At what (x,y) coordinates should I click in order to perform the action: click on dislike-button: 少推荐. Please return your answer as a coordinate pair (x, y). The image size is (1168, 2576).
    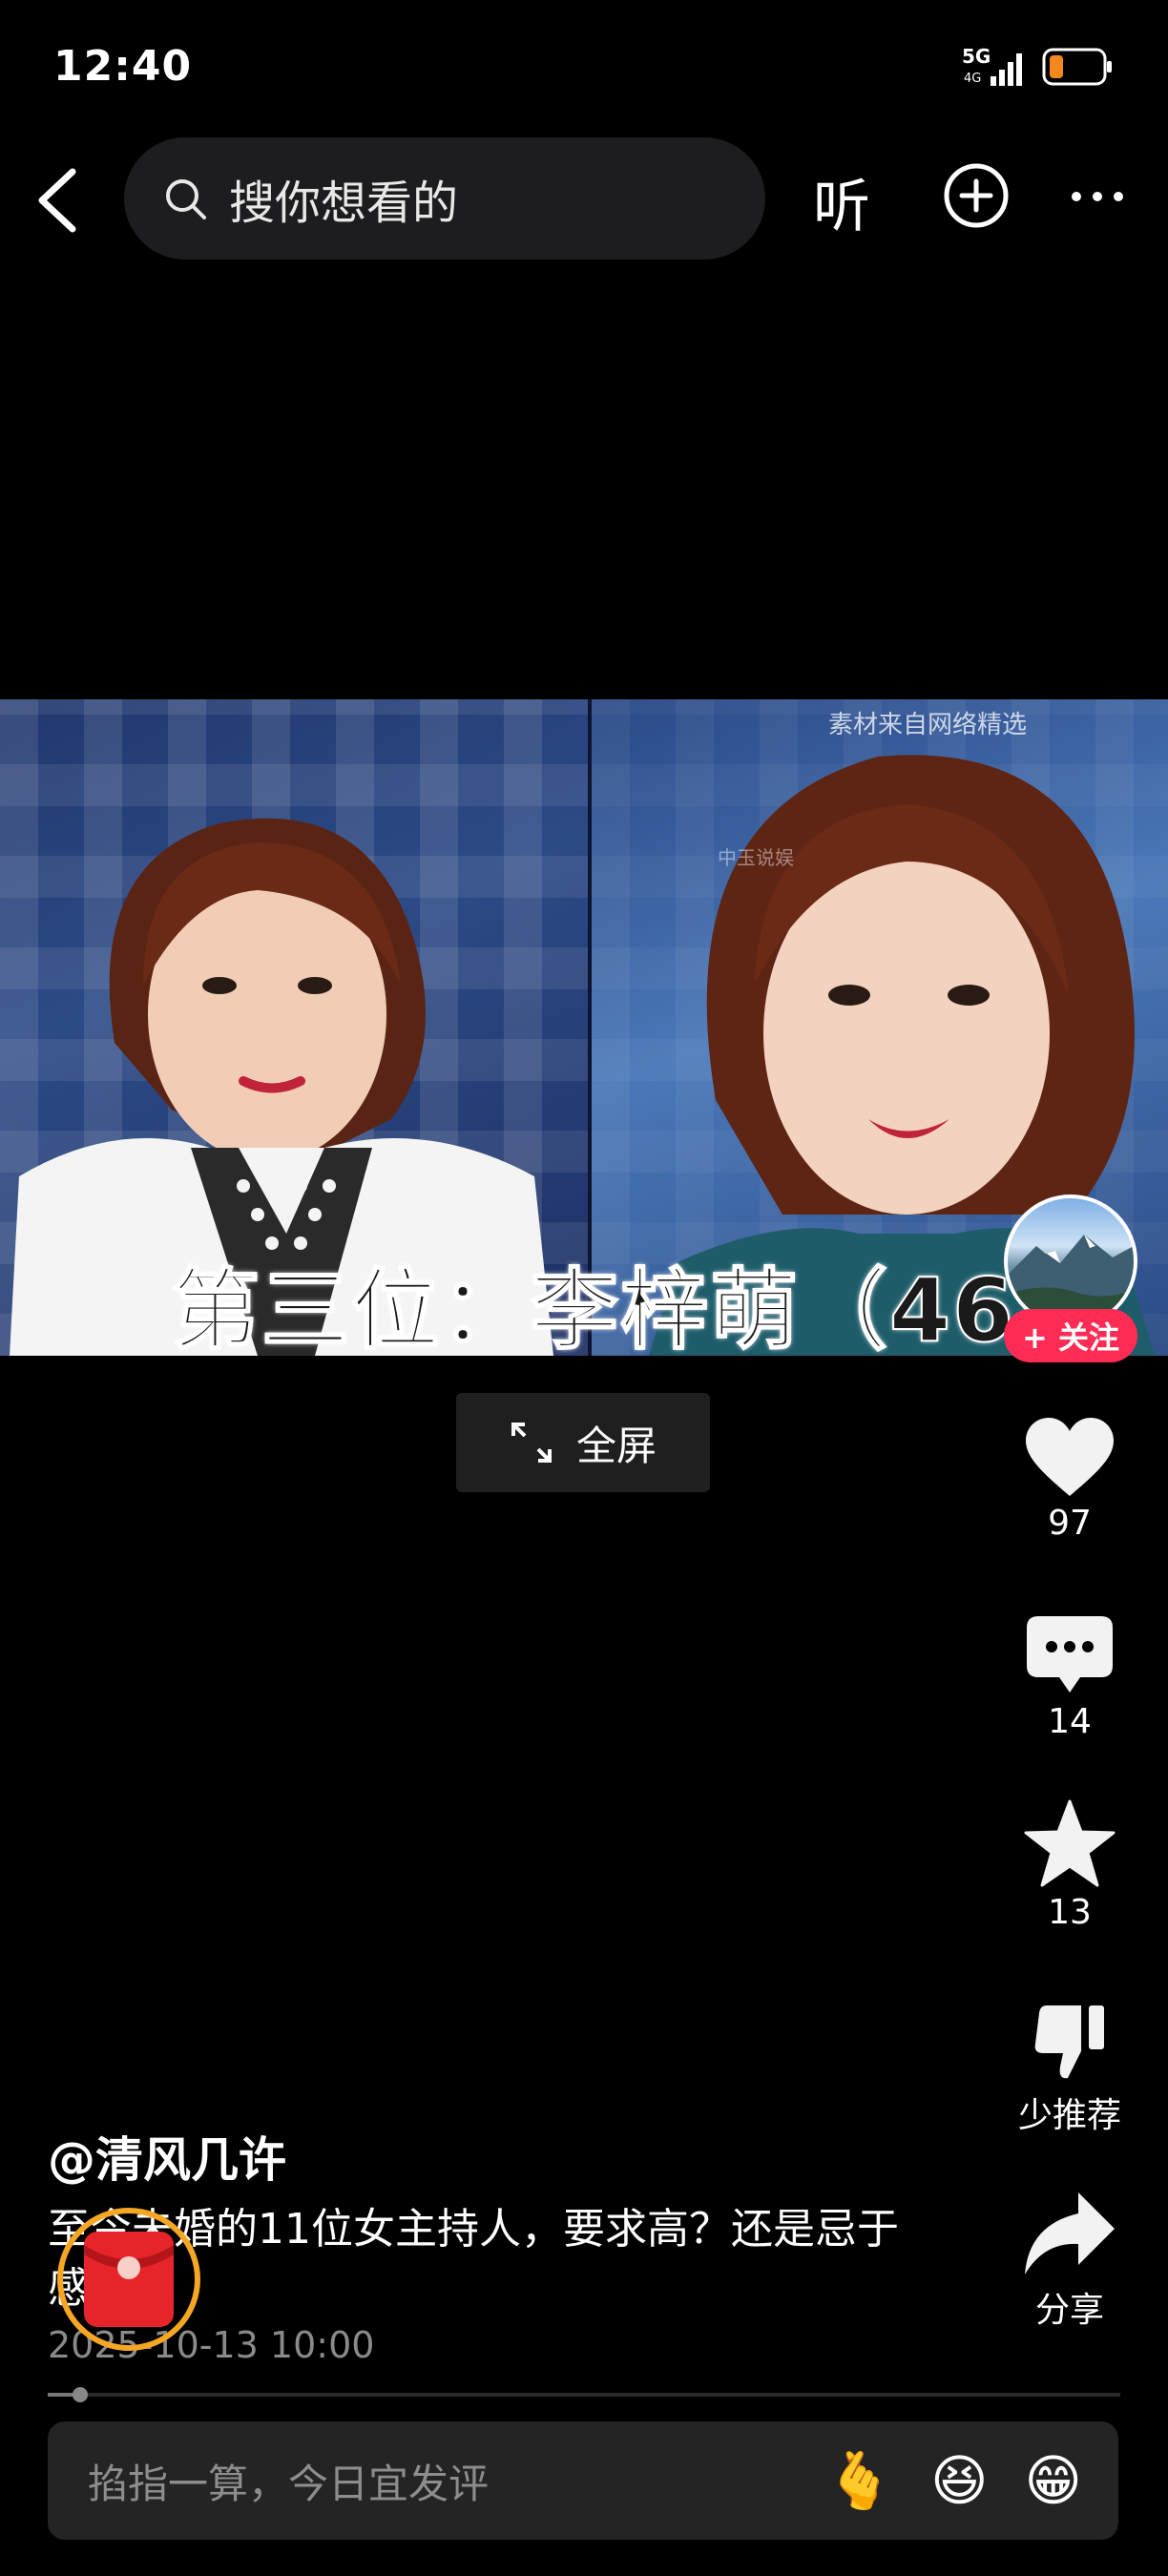
    Looking at the image, I should click on (1069, 2070).